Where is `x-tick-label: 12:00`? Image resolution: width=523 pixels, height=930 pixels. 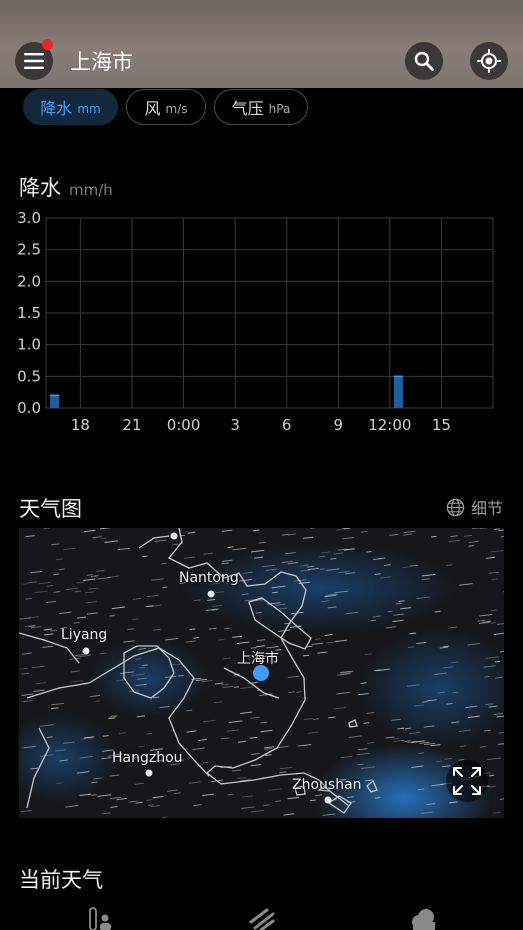 x-tick-label: 12:00 is located at coordinates (389, 425).